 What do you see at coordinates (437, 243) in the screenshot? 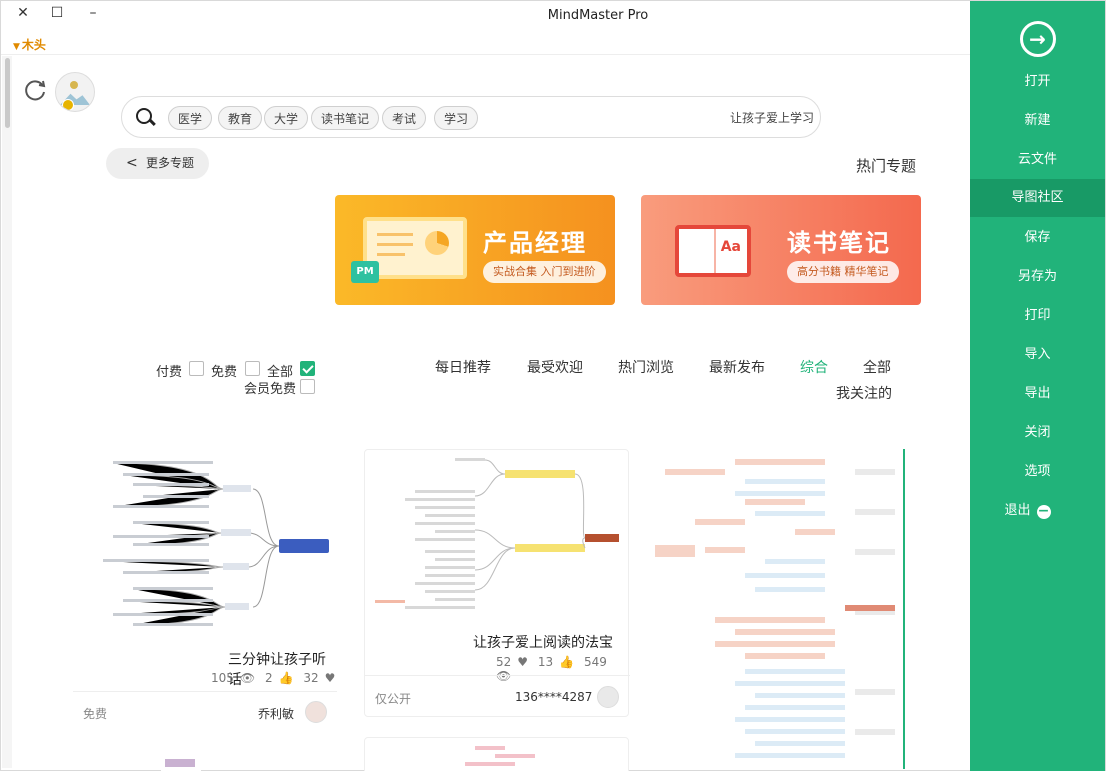
I see `pie-chart-shape` at bounding box center [437, 243].